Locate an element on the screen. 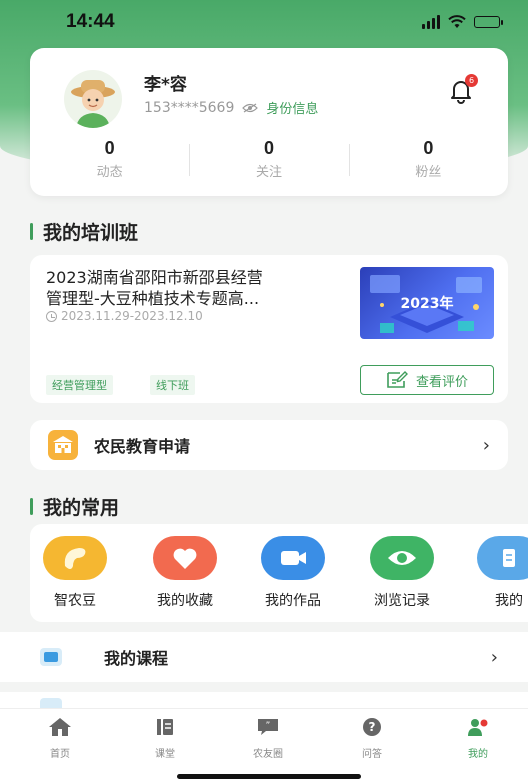 Image resolution: width=528 pixels, height=783 pixels. my-courses-label: 我的课程 is located at coordinates (136, 658).